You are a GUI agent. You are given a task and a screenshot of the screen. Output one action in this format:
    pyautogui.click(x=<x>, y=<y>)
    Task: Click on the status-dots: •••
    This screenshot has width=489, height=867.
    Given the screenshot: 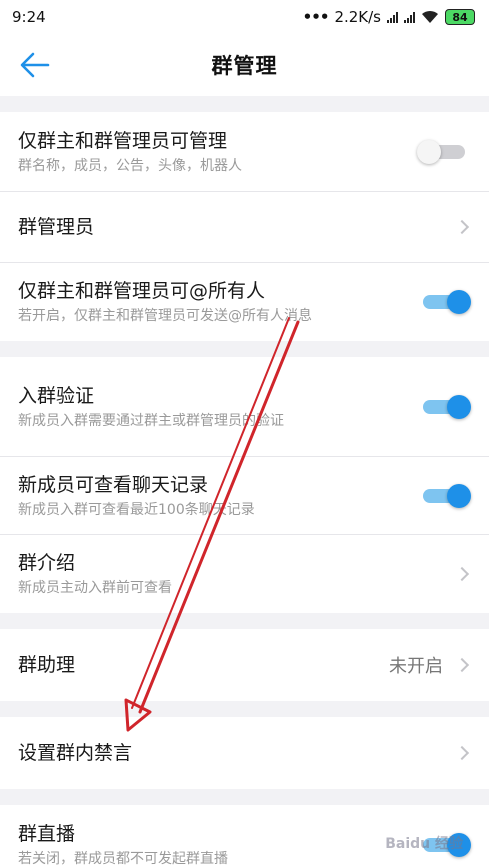 What is the action you would take?
    pyautogui.click(x=316, y=17)
    